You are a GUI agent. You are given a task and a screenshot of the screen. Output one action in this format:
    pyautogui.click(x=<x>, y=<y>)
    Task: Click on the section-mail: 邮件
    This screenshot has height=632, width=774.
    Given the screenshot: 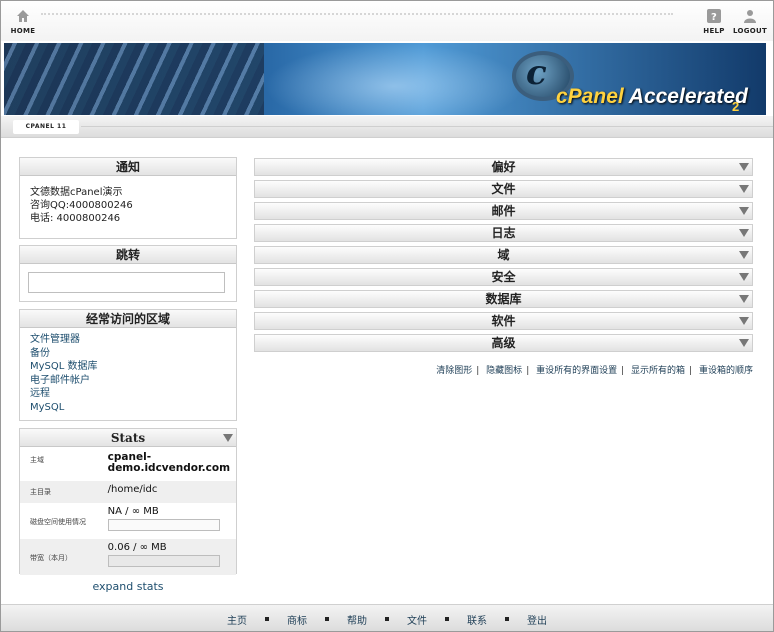 What is the action you would take?
    pyautogui.click(x=503, y=211)
    